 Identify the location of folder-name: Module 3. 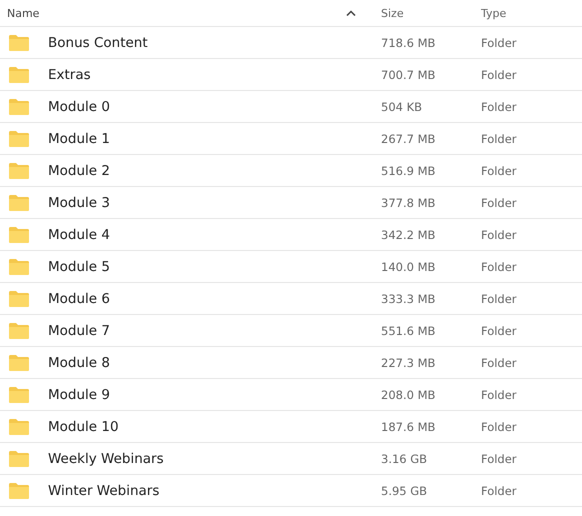
(79, 202).